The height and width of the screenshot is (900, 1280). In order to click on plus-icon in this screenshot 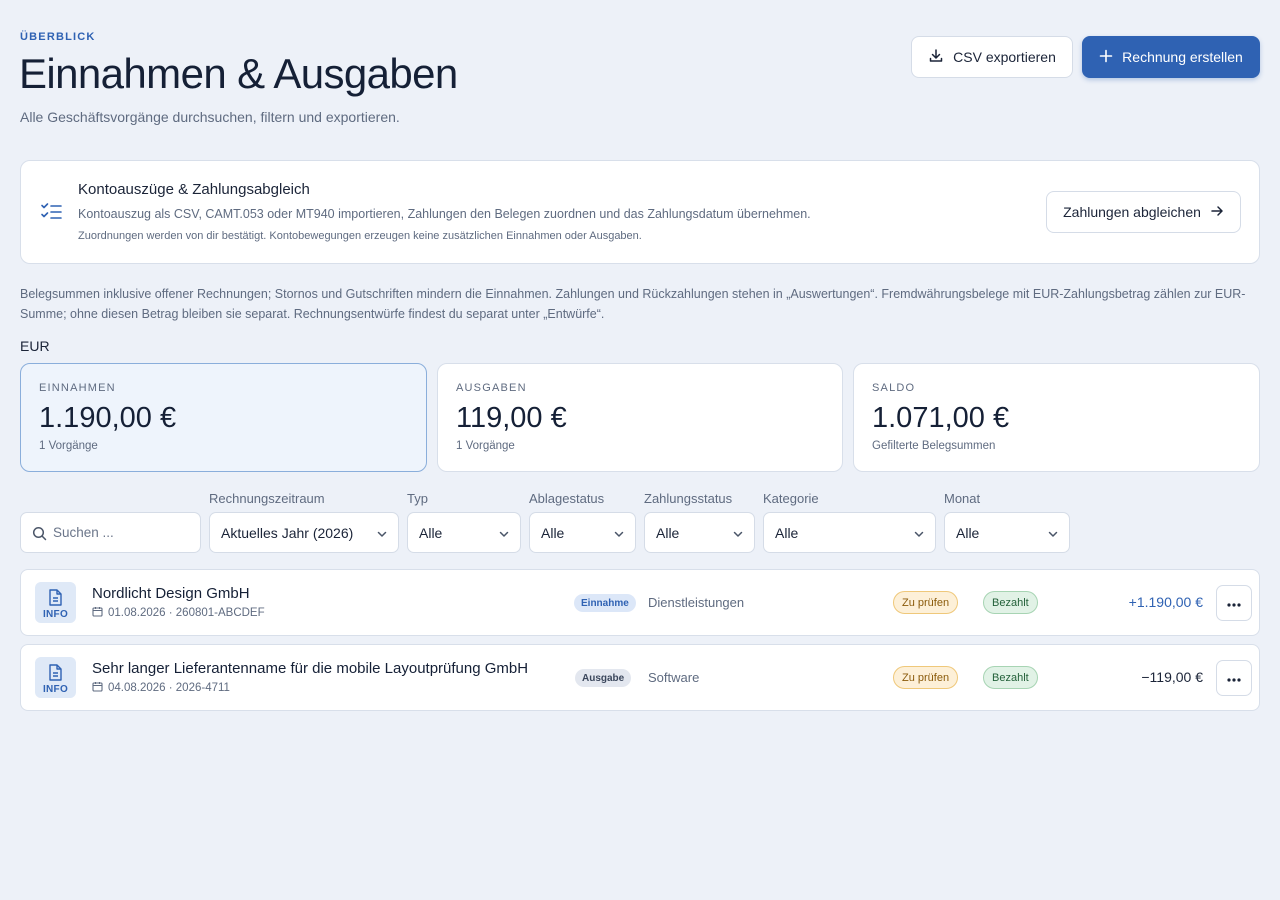, I will do `click(1106, 57)`.